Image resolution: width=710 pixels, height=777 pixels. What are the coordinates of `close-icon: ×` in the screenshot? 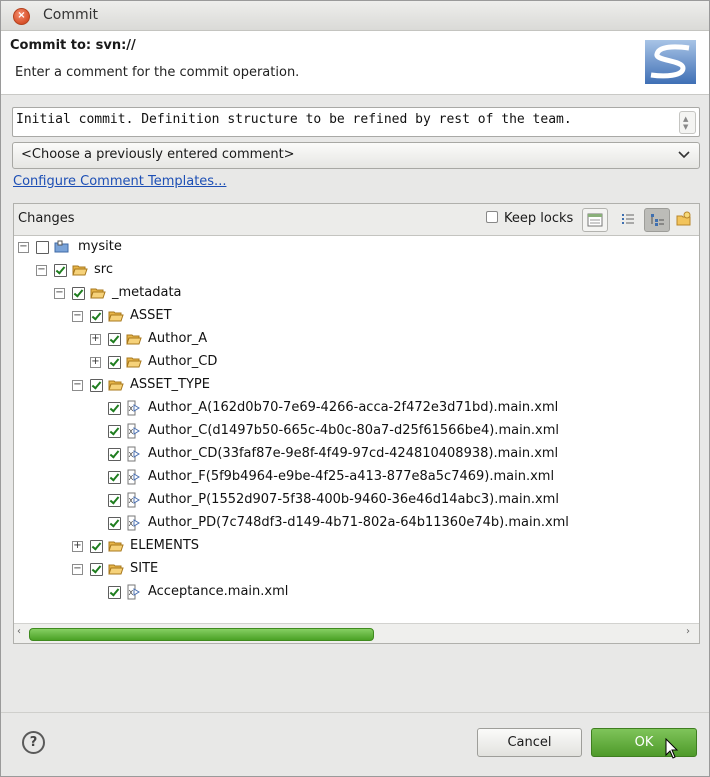 It's located at (21, 16).